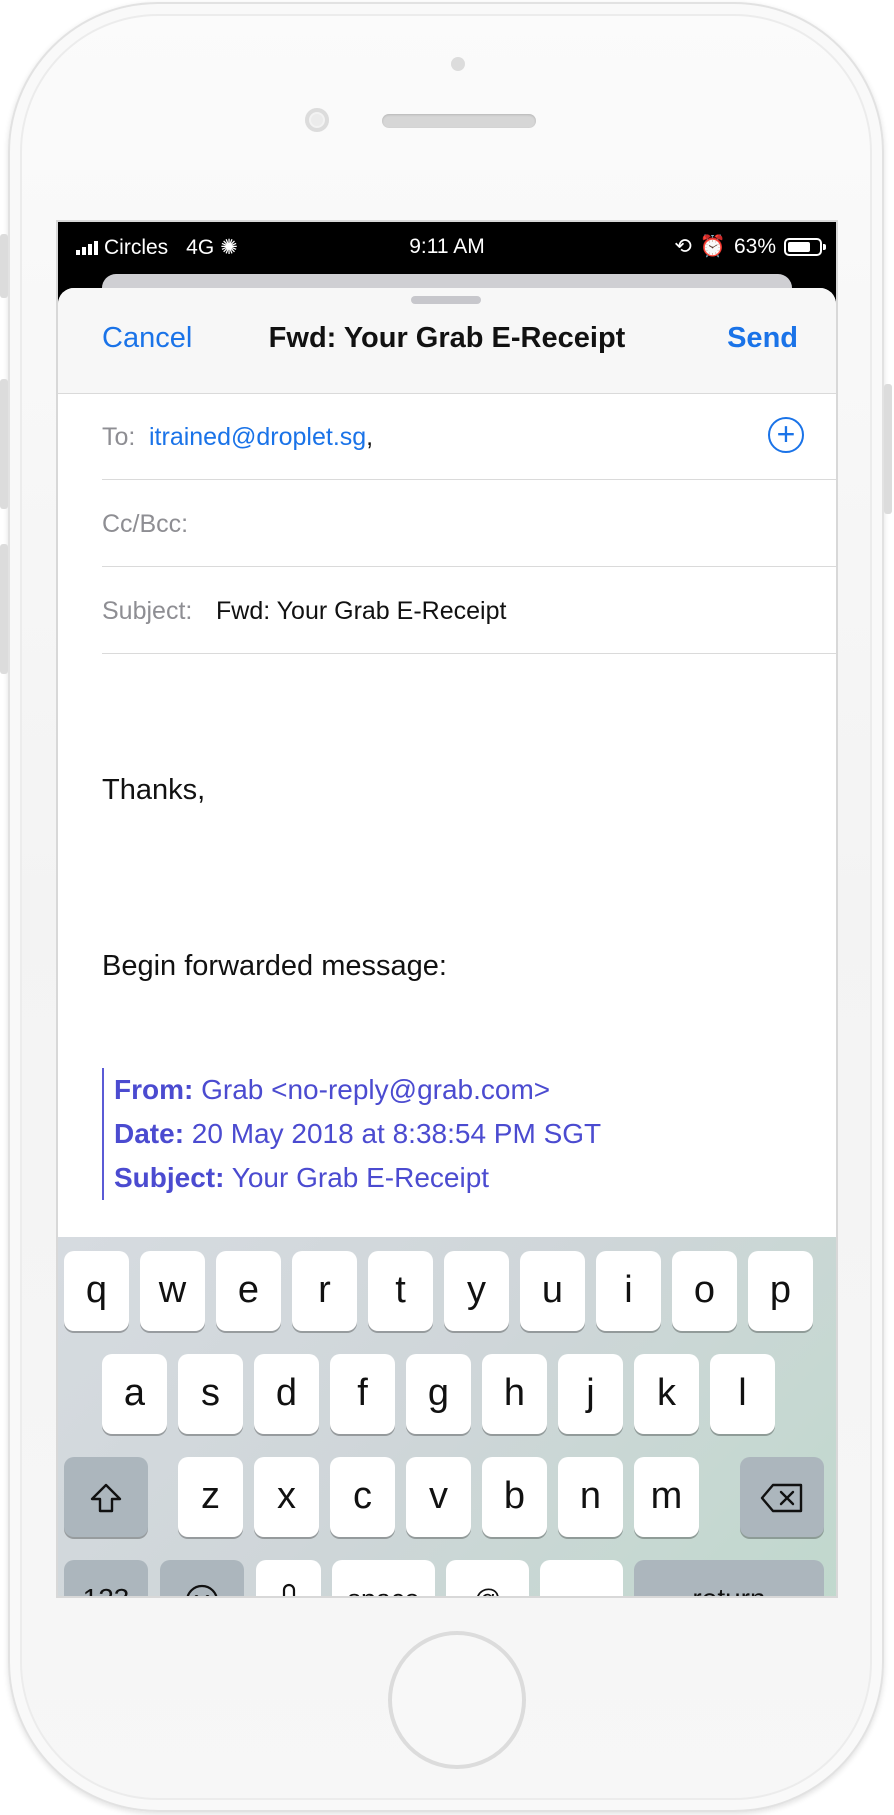 The width and height of the screenshot is (894, 1815). I want to click on cancel-button: Cancel, so click(147, 338).